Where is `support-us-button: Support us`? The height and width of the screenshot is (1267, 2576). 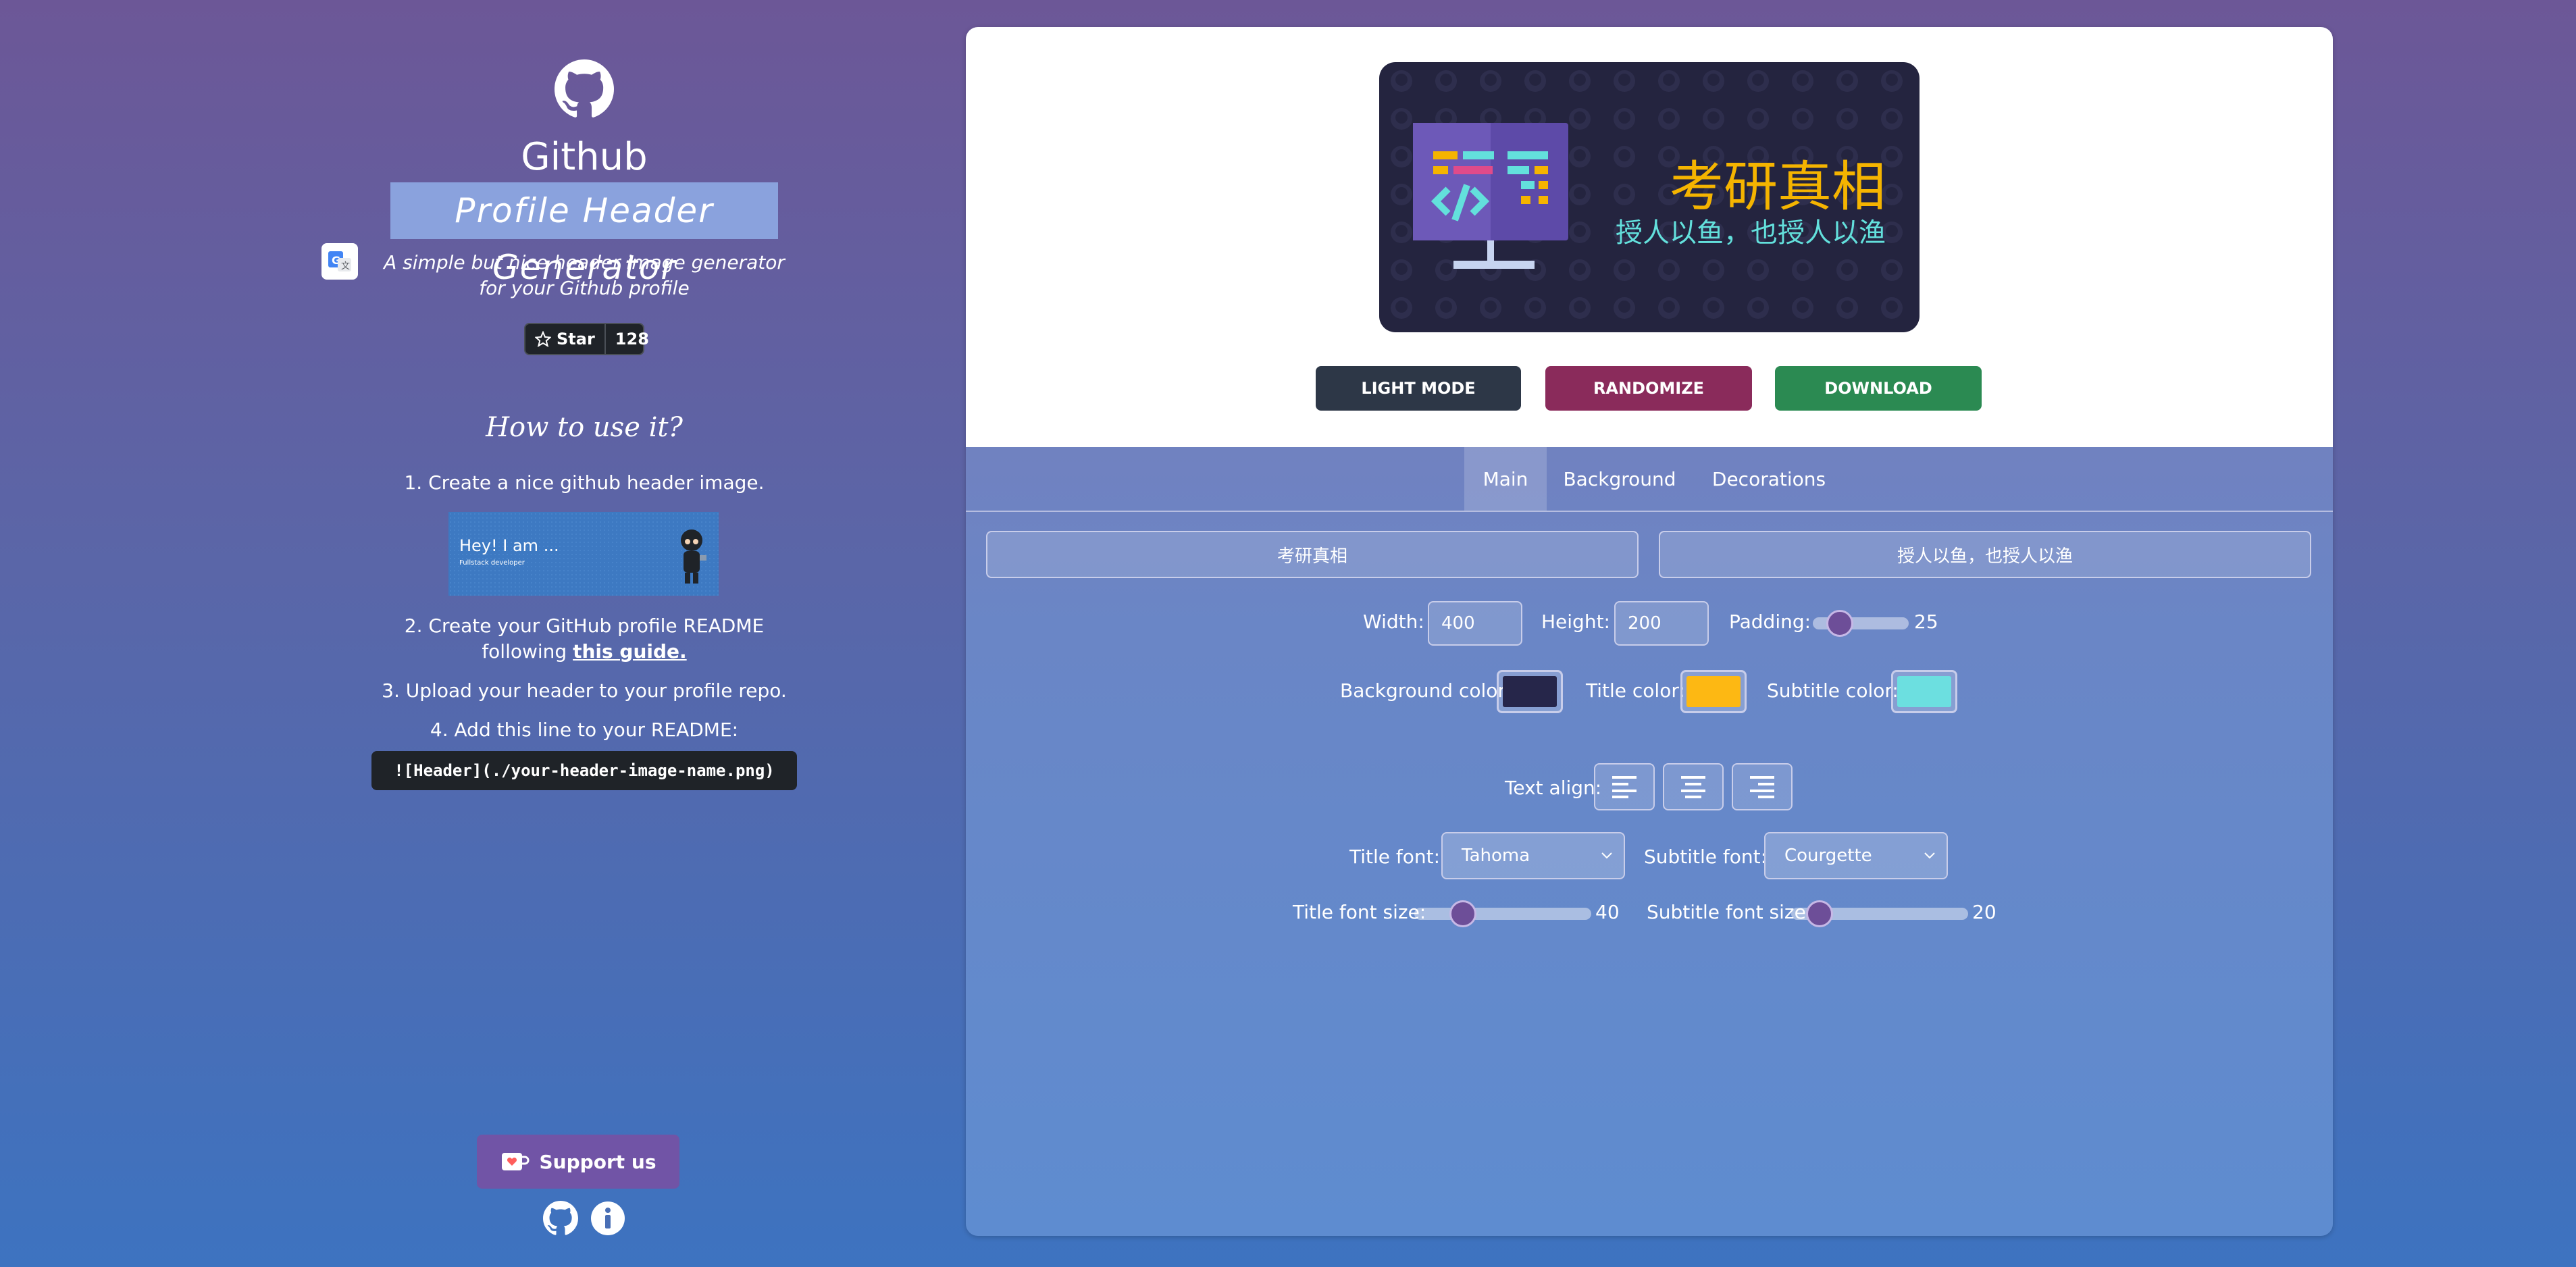 support-us-button: Support us is located at coordinates (578, 1162).